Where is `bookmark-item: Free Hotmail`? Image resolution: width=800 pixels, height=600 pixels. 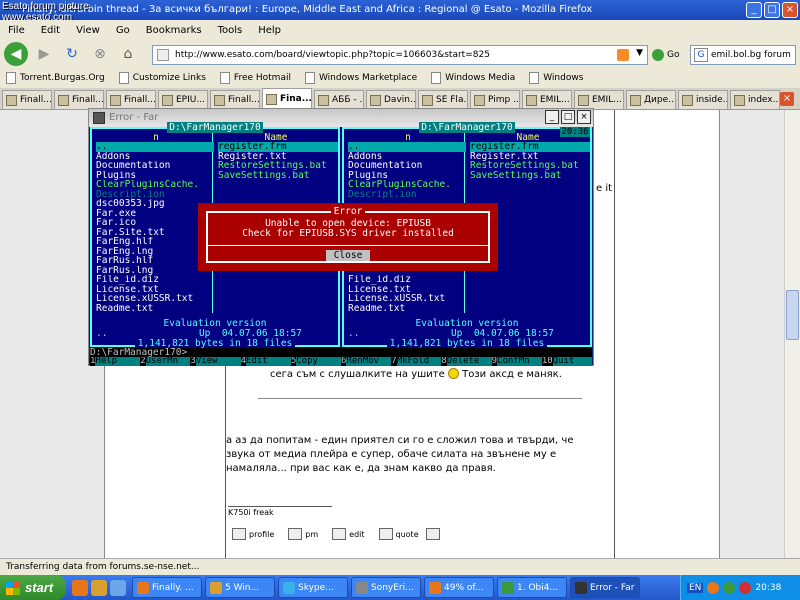 bookmark-item: Free Hotmail is located at coordinates (255, 78).